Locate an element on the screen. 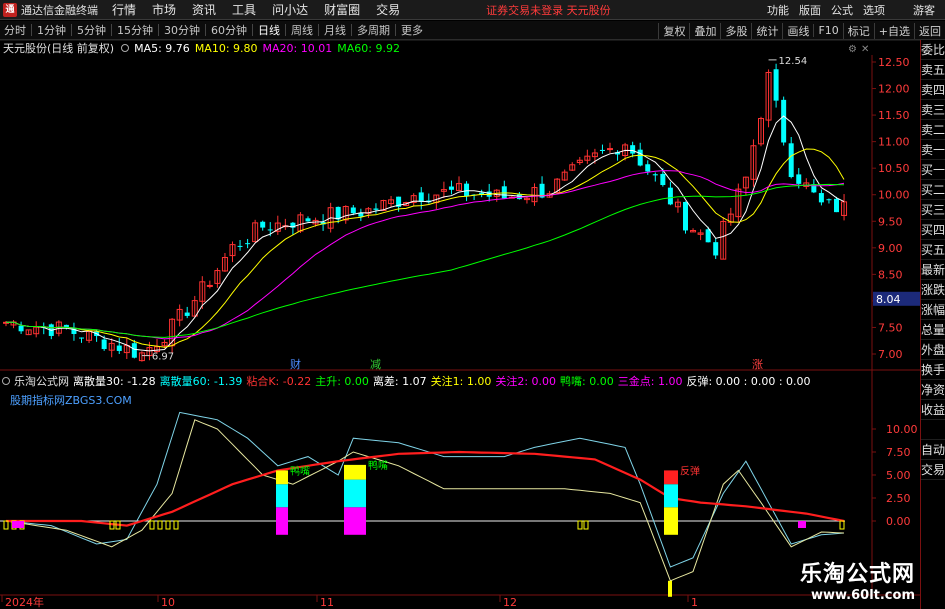 The height and width of the screenshot is (609, 945). period-daily: 日线 is located at coordinates (269, 30).